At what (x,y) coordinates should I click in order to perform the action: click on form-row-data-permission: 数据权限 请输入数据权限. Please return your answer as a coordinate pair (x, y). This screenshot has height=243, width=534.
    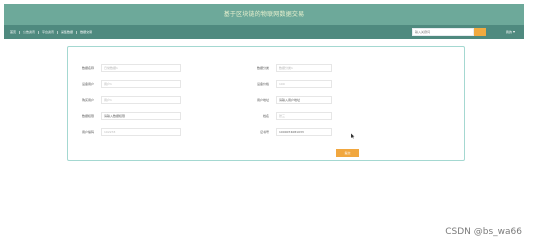
    Looking at the image, I should click on (125, 116).